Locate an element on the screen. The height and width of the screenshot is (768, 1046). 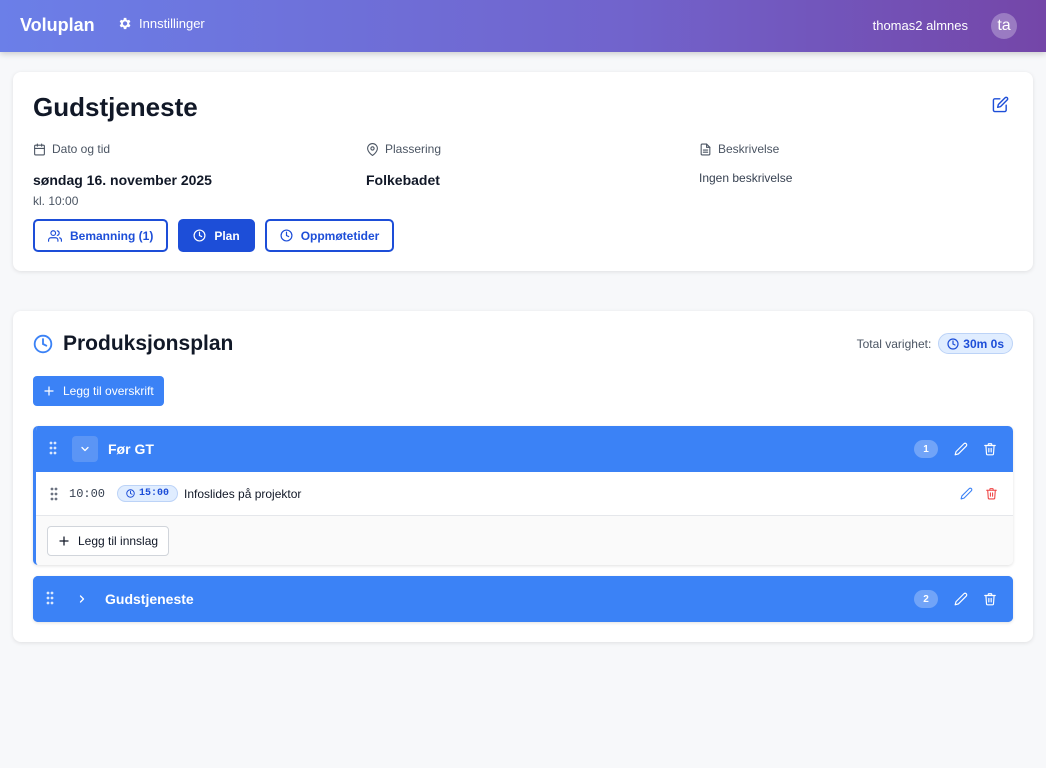
tab-oppmotetider: Oppmøtetider is located at coordinates (329, 235).